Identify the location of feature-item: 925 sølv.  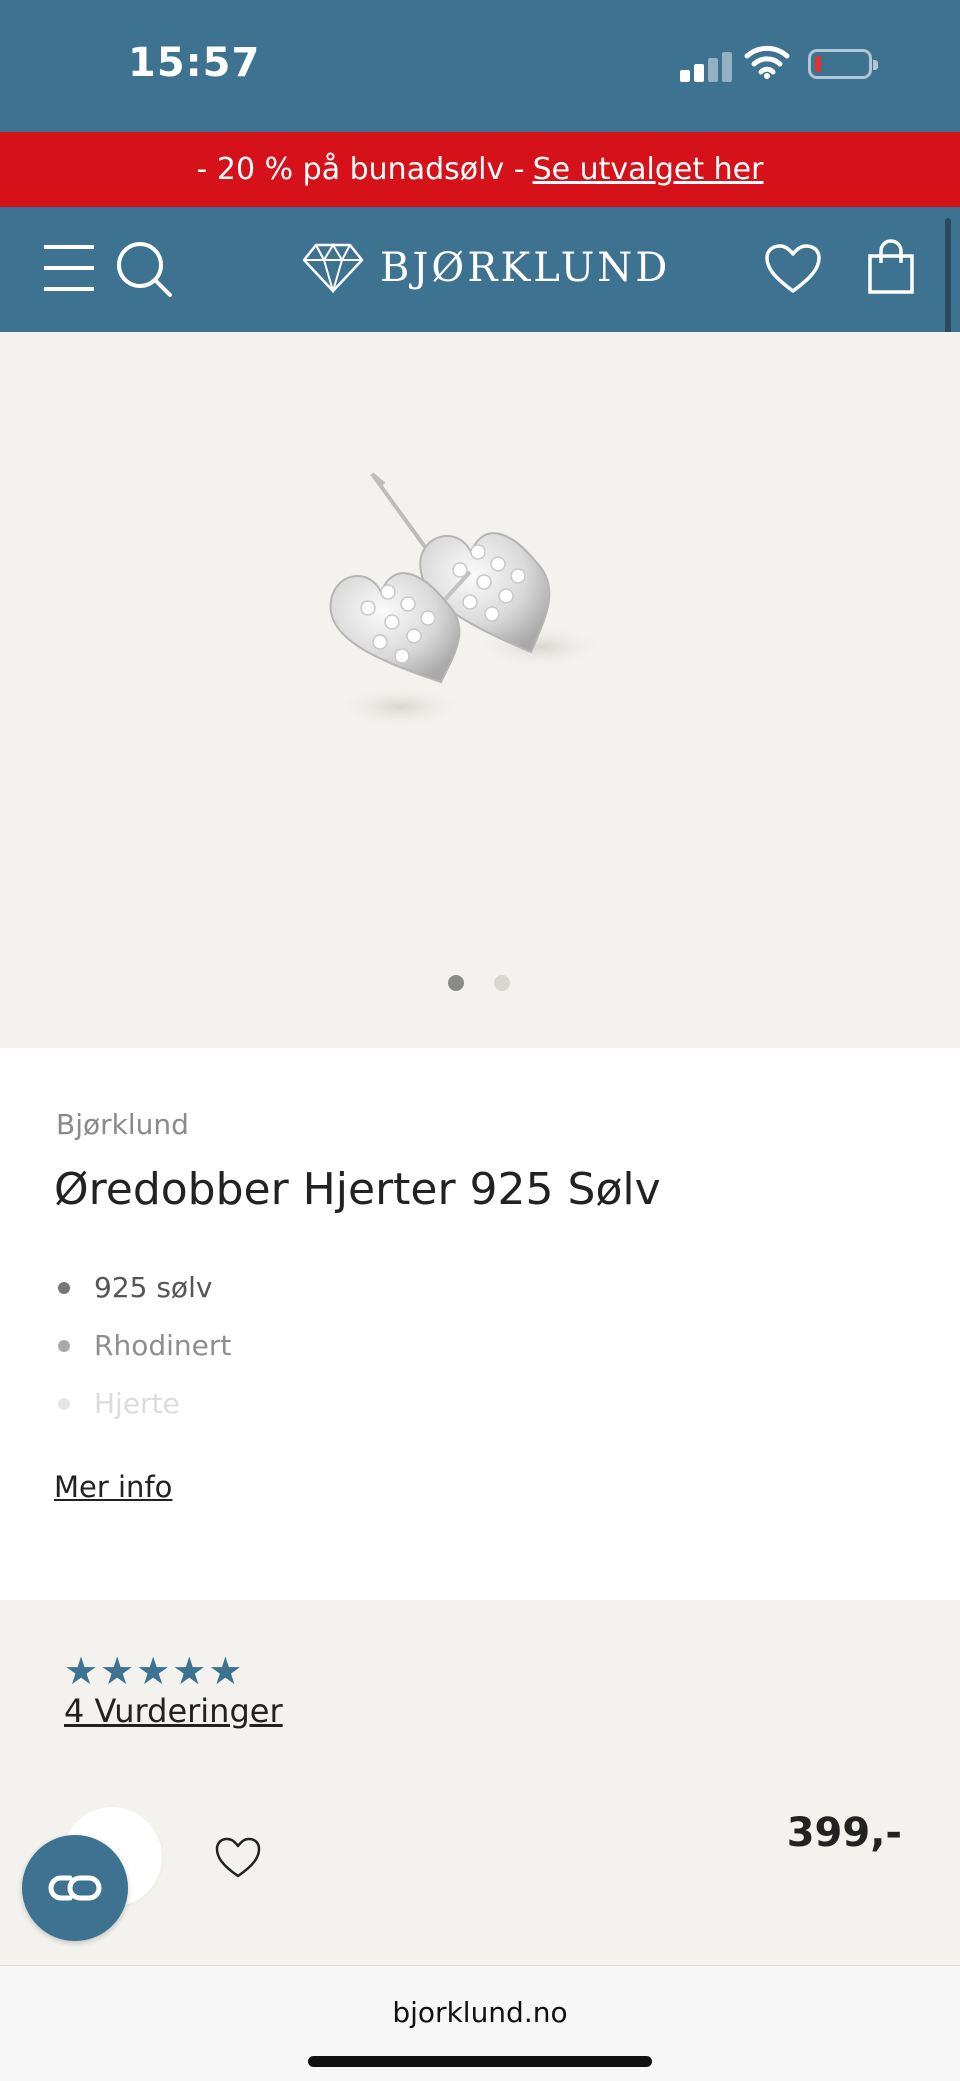
(143, 1299).